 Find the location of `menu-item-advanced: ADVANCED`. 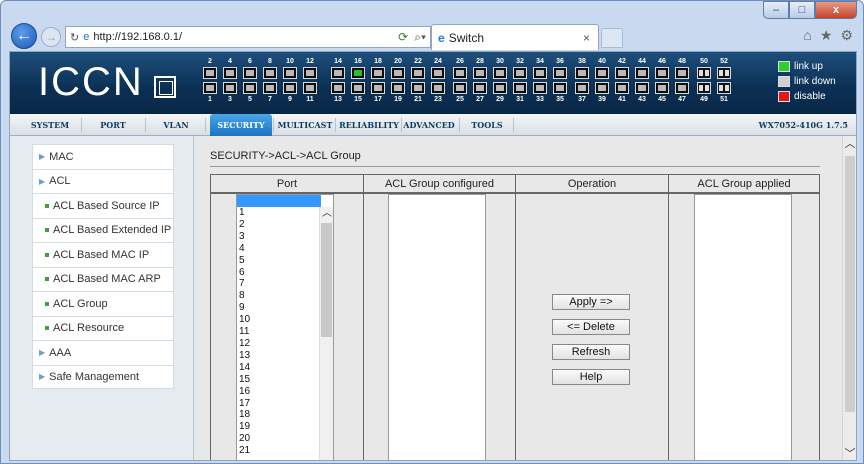

menu-item-advanced: ADVANCED is located at coordinates (429, 125).